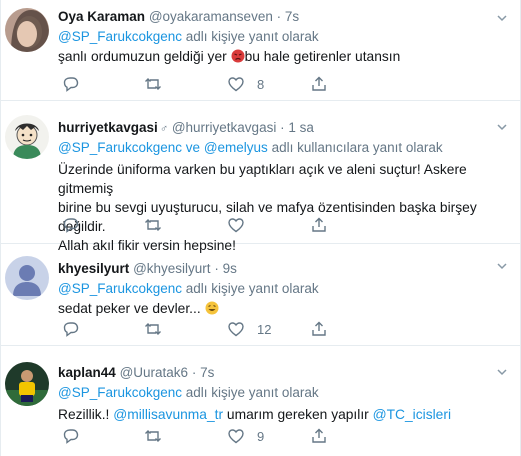  I want to click on user-handle: @khyesilyurt, so click(171, 268).